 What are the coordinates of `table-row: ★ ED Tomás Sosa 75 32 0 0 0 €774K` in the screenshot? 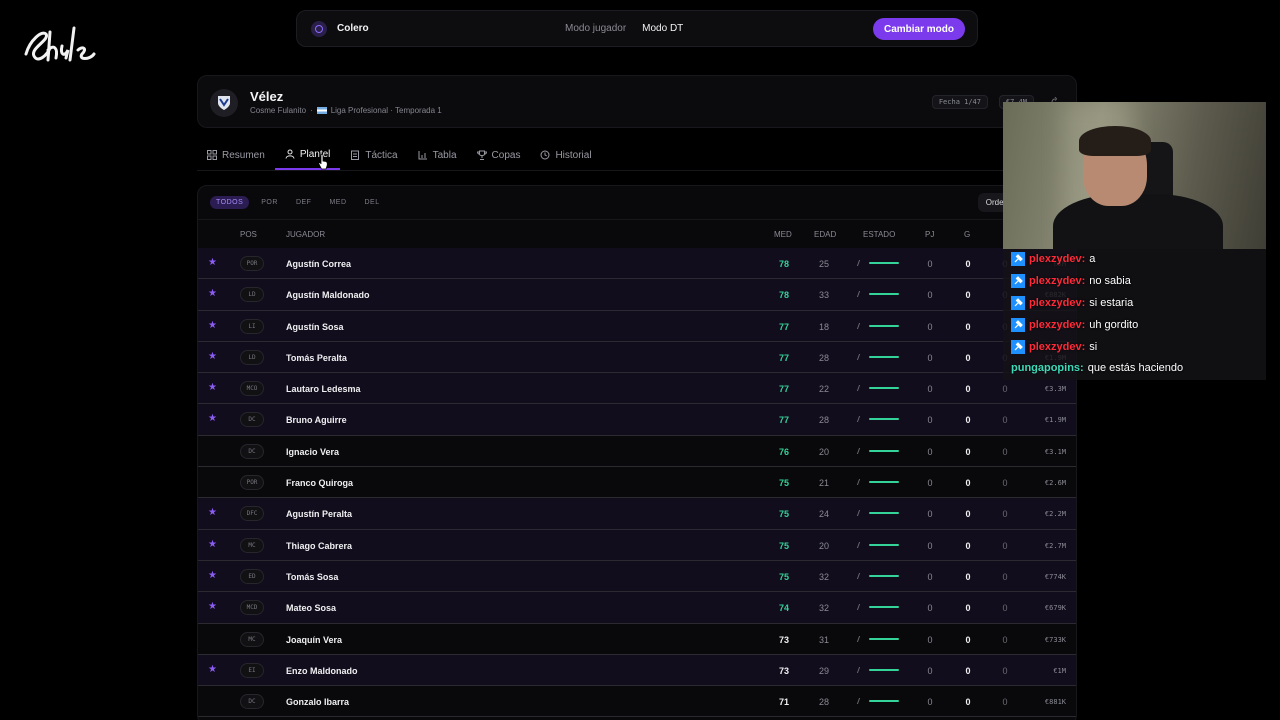 It's located at (637, 576).